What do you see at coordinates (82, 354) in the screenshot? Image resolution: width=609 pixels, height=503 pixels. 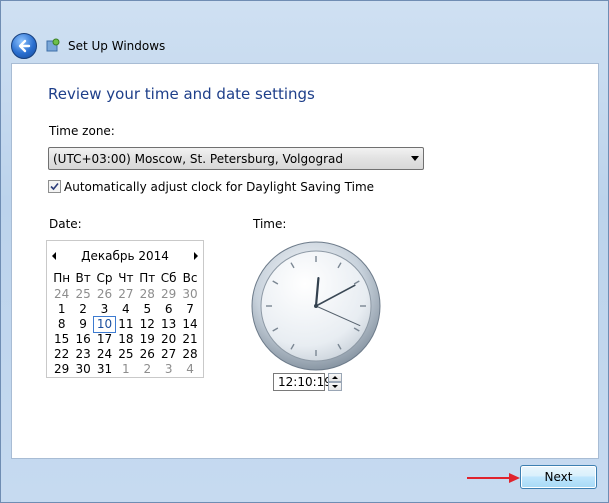 I see `calendar-day: 23` at bounding box center [82, 354].